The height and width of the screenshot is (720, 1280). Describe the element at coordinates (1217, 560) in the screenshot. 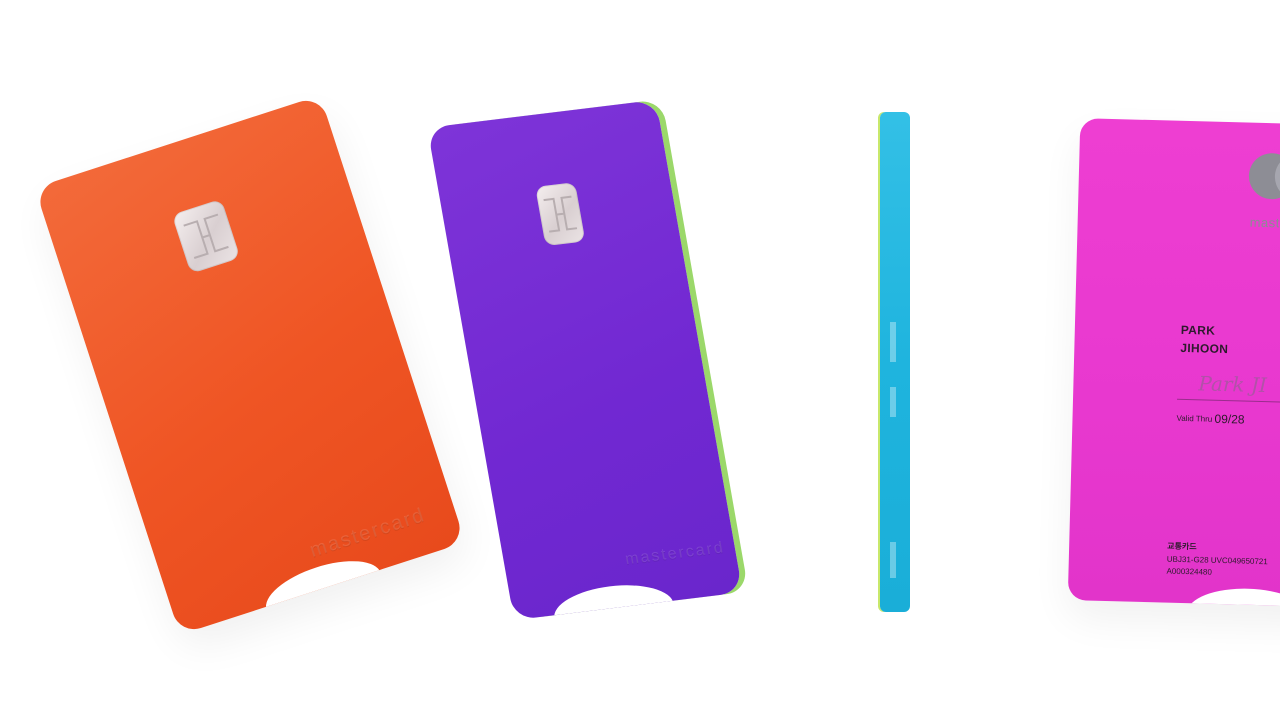

I see `card-code-line: UBJ31-G28 UVC049650721` at that location.